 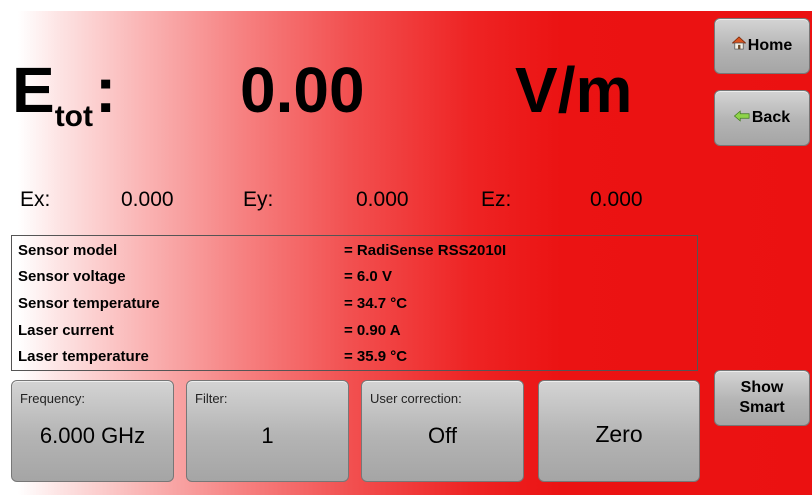 What do you see at coordinates (771, 117) in the screenshot?
I see `back-label: Back` at bounding box center [771, 117].